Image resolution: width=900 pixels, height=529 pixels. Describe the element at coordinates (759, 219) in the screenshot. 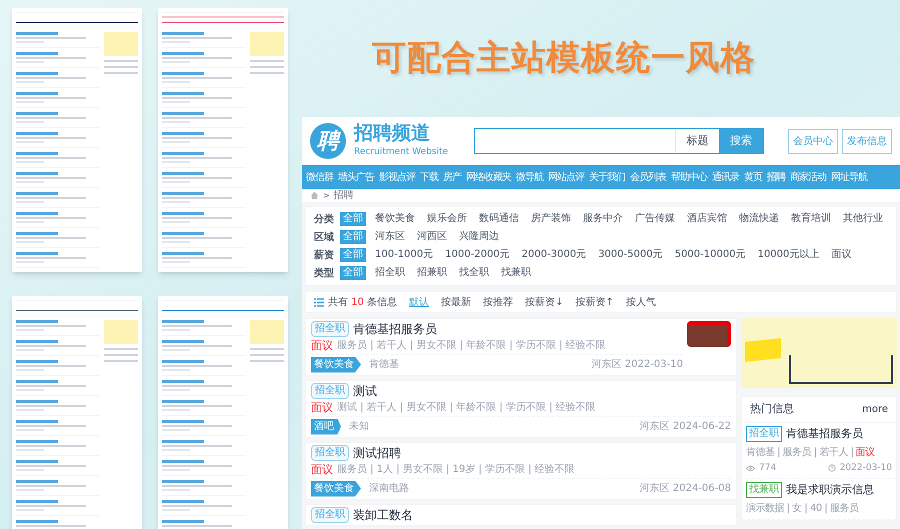

I see `filter-option: 物流快递` at that location.